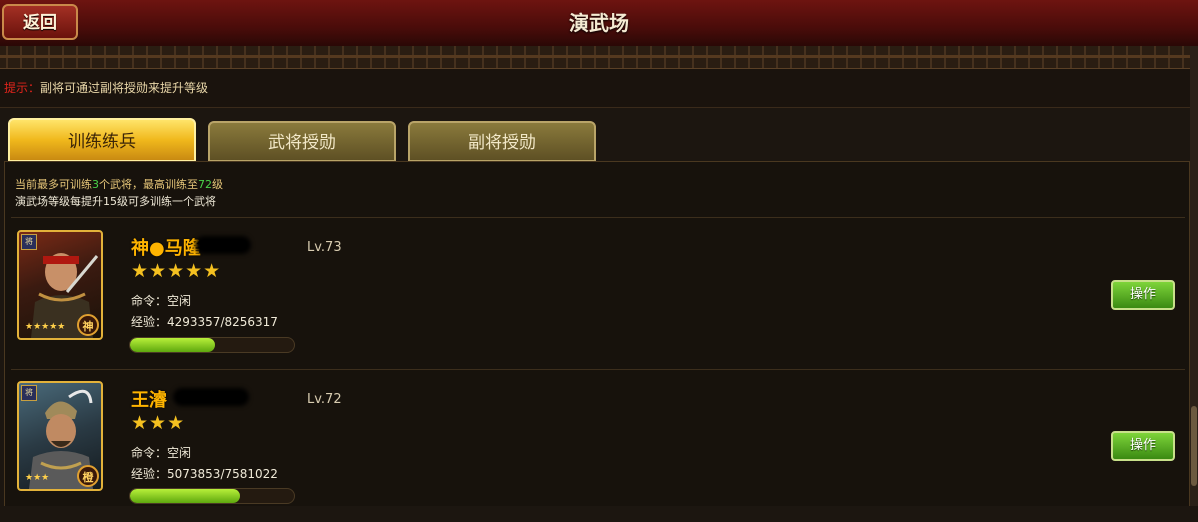  I want to click on general-portrait: 将 ★★★ 橙, so click(60, 436).